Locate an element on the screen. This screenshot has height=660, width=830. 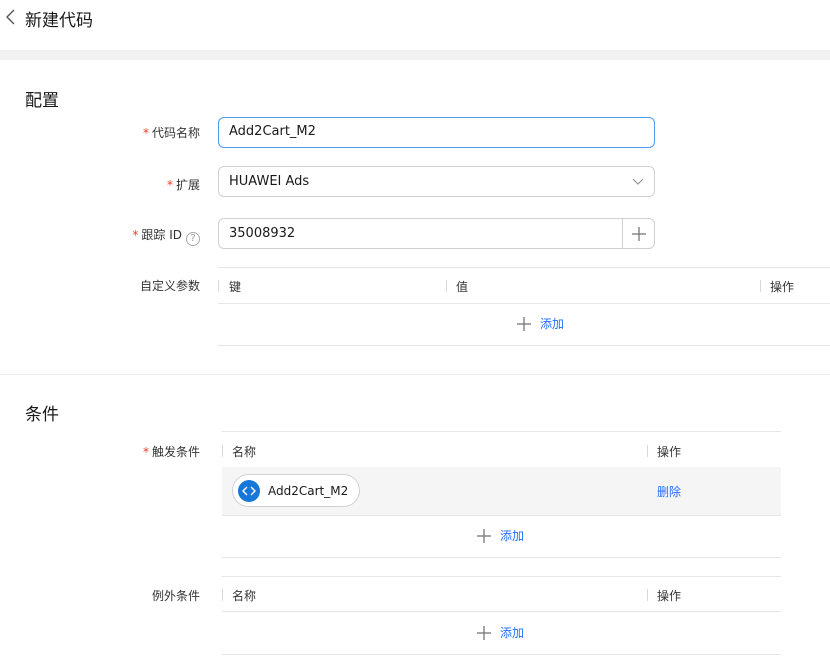
page-title: 新建代码 is located at coordinates (59, 21).